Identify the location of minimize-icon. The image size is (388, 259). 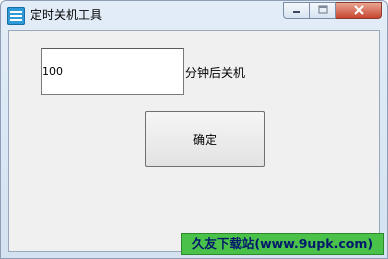
(296, 10).